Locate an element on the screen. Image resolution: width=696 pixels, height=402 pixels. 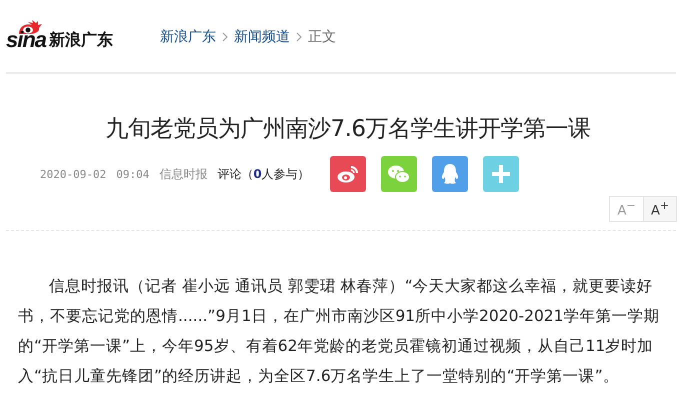
chat-bubbles-icon is located at coordinates (399, 174).